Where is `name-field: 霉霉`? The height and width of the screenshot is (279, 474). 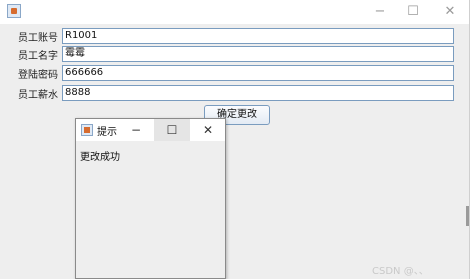
name-field: 霉霉 is located at coordinates (258, 54).